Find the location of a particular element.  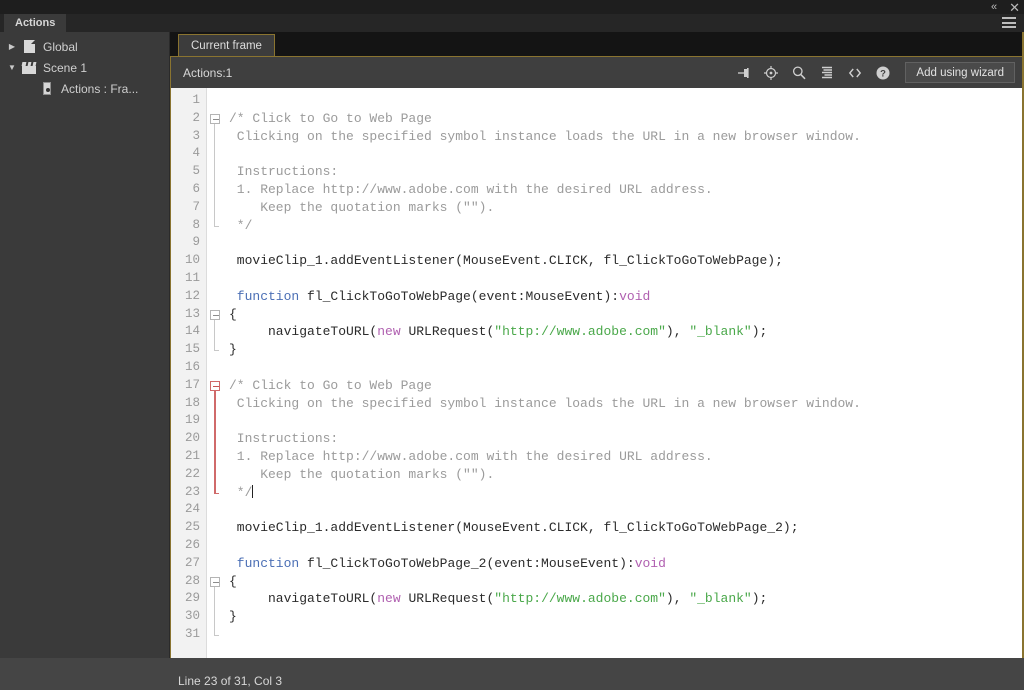

line-number: 6 is located at coordinates (196, 188).